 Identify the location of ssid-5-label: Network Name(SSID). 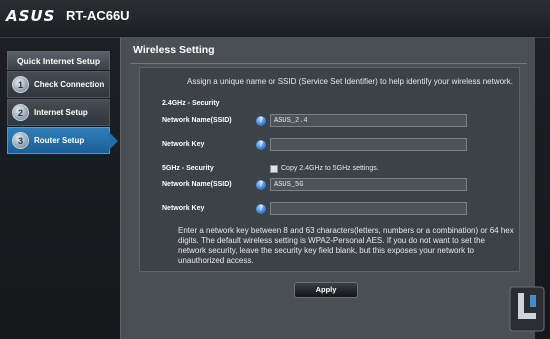
(197, 184).